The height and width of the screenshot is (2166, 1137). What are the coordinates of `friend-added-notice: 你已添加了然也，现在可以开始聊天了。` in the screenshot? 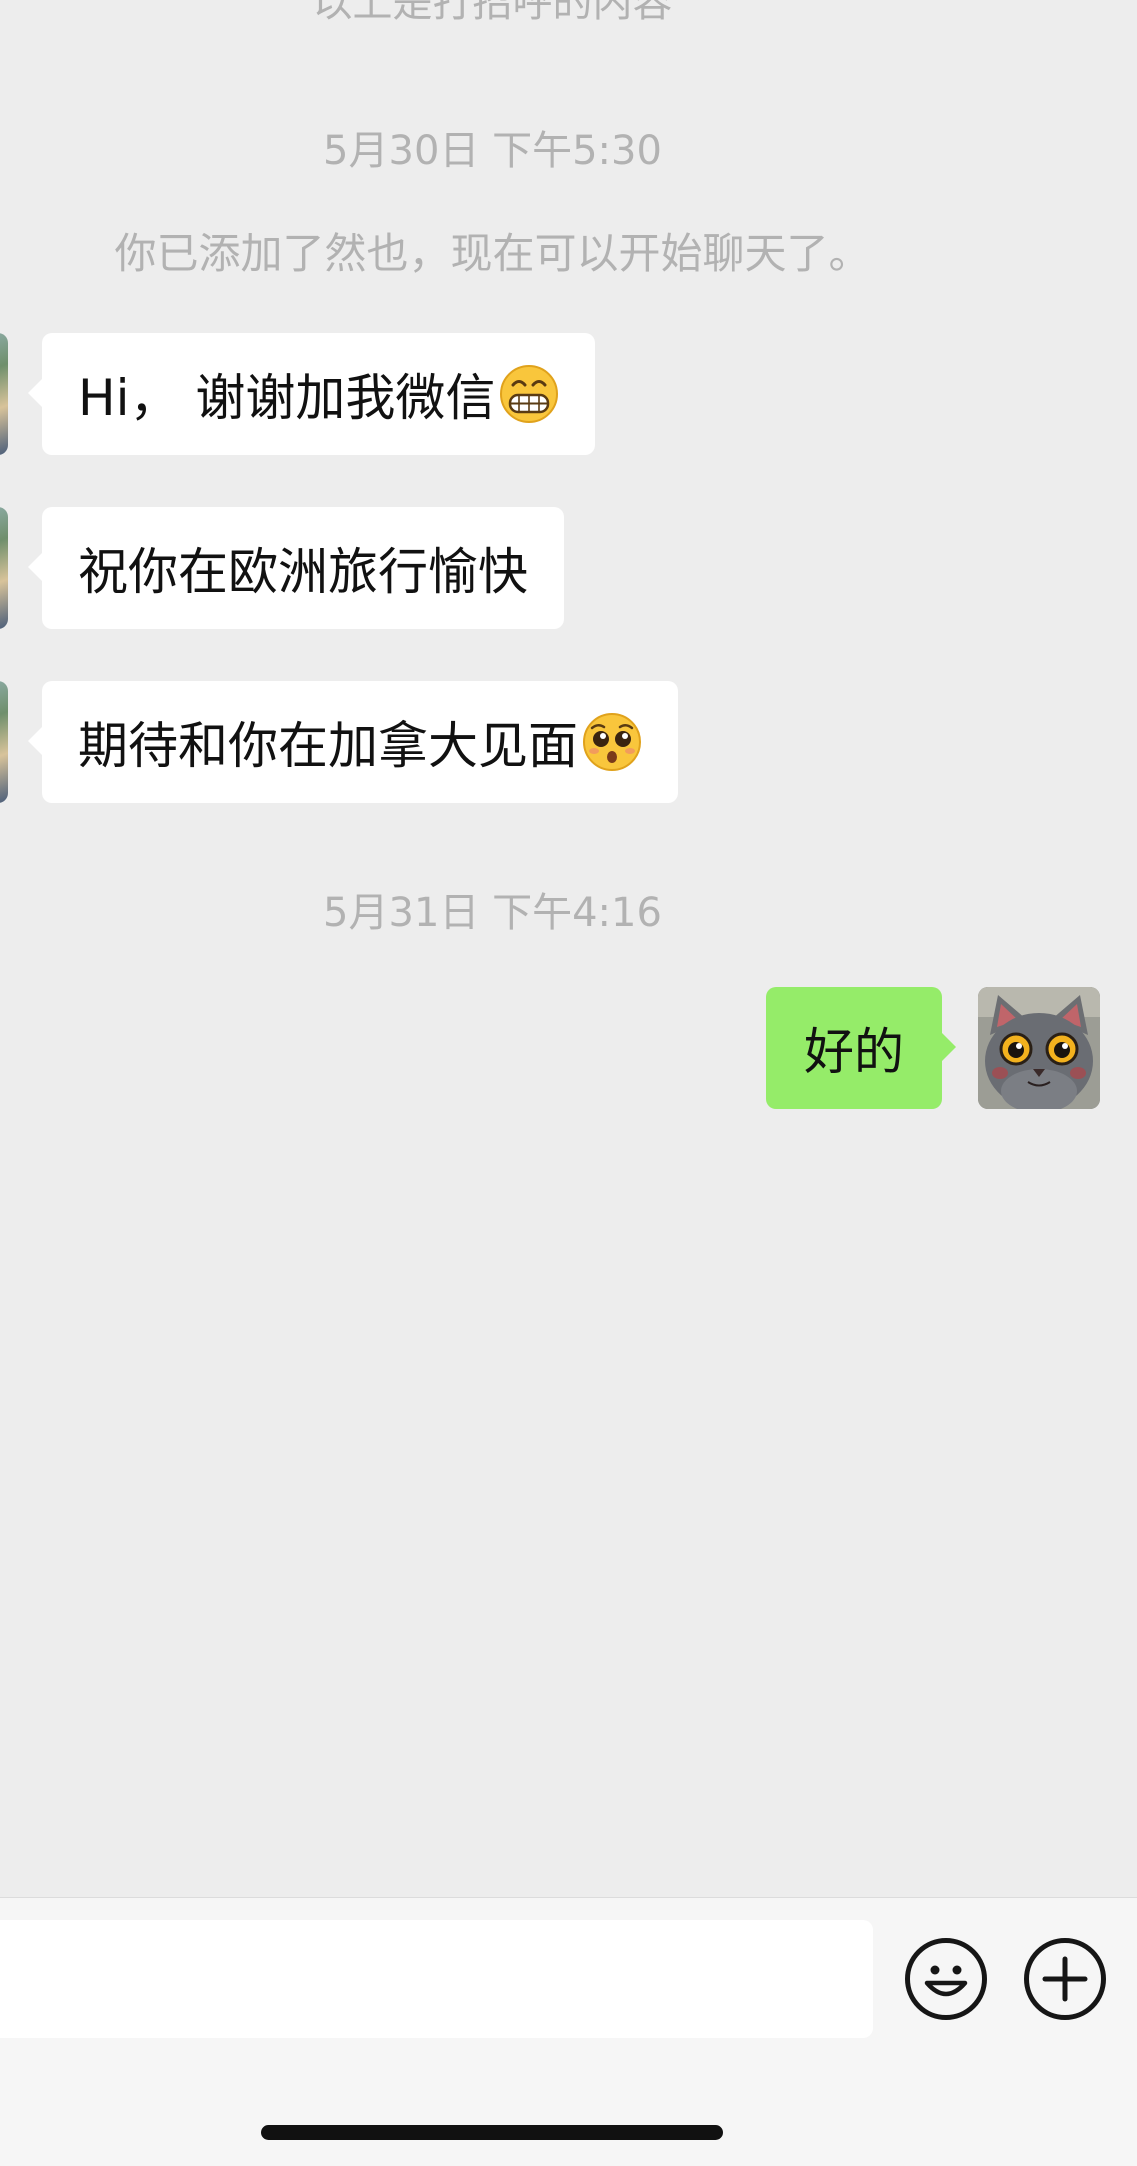 It's located at (492, 253).